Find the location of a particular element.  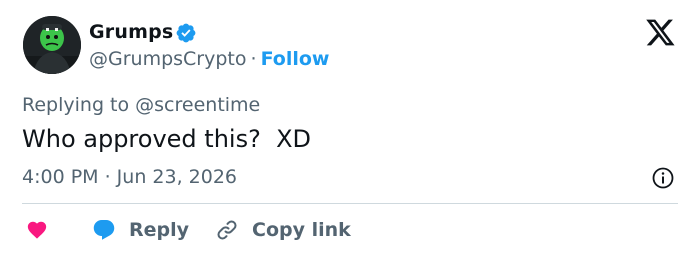

heart-icon is located at coordinates (37, 230).